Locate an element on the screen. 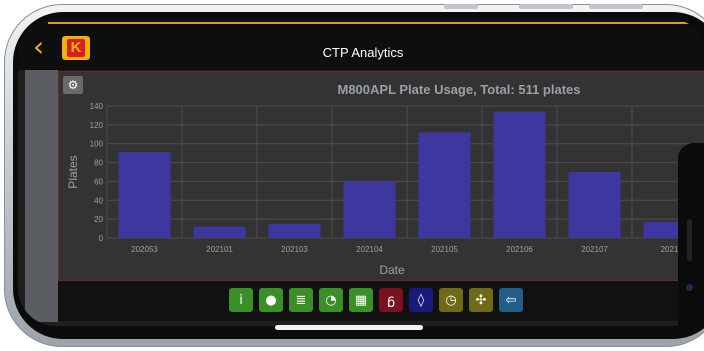 Image resolution: width=704 pixels, height=351 pixels. side-notch is located at coordinates (691, 234).